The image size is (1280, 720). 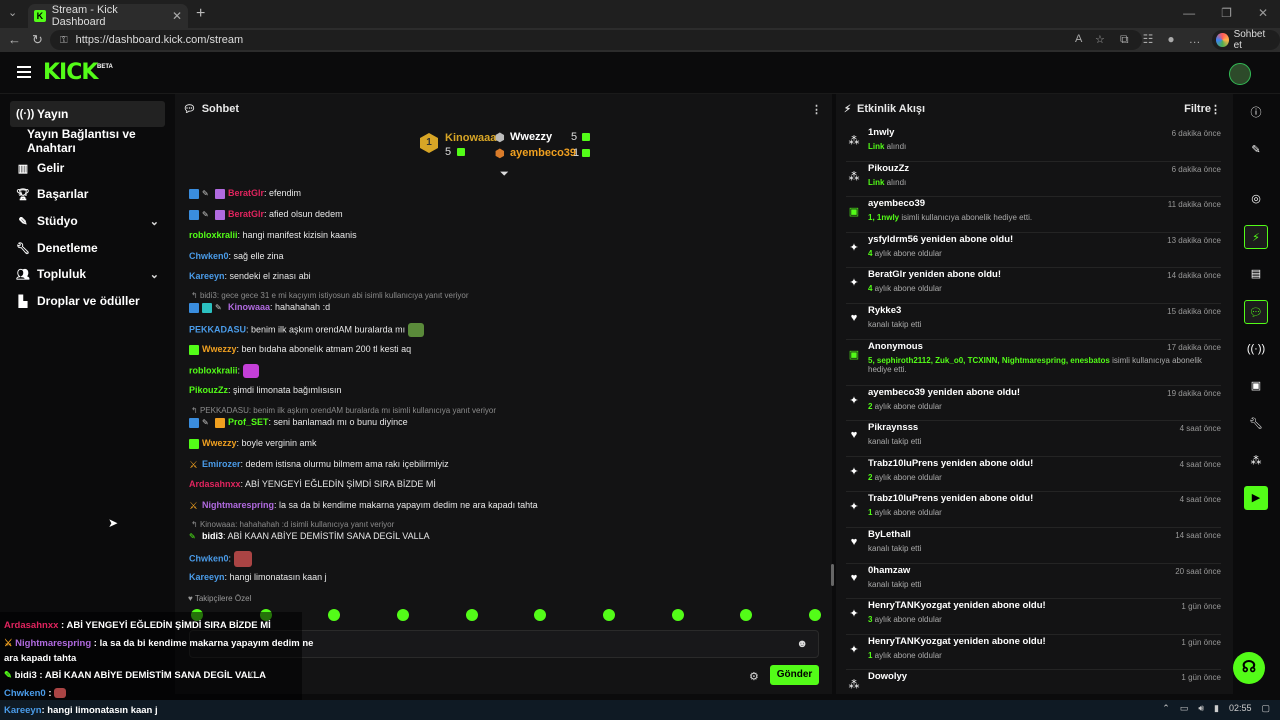 I want to click on activity-event: ⁂ 1nwly Link alındı 6 dakika önce, so click(x=1033, y=144).